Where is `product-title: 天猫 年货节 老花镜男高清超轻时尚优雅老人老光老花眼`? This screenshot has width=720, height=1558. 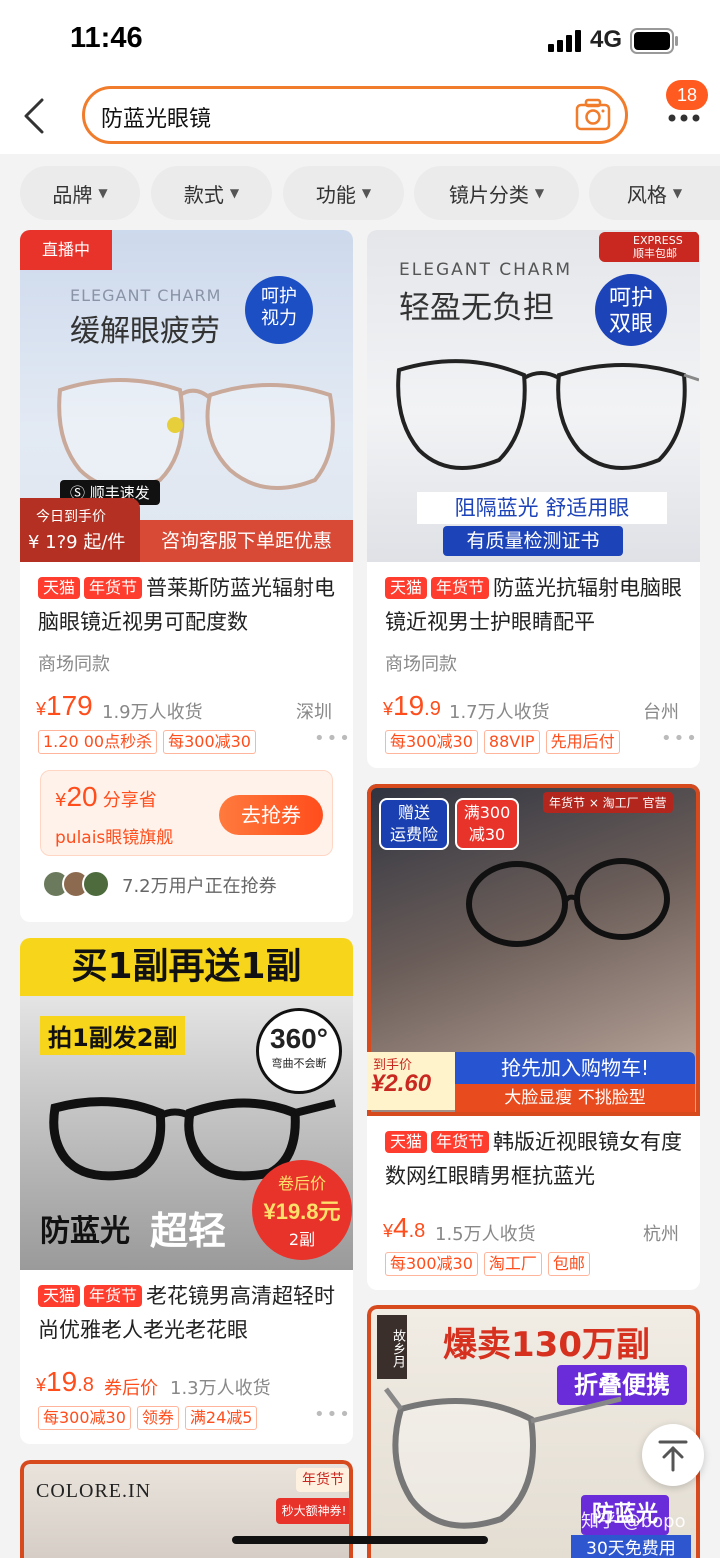
product-title: 天猫 年货节 老花镜男高清超轻时尚优雅老人老光老花眼 is located at coordinates (188, 1313).